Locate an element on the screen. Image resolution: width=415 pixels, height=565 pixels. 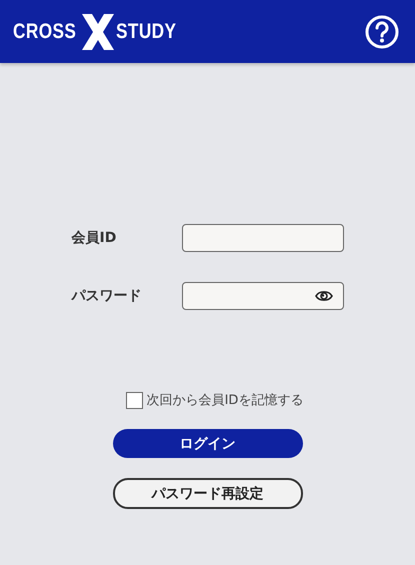
login-button: ログイン is located at coordinates (207, 443).